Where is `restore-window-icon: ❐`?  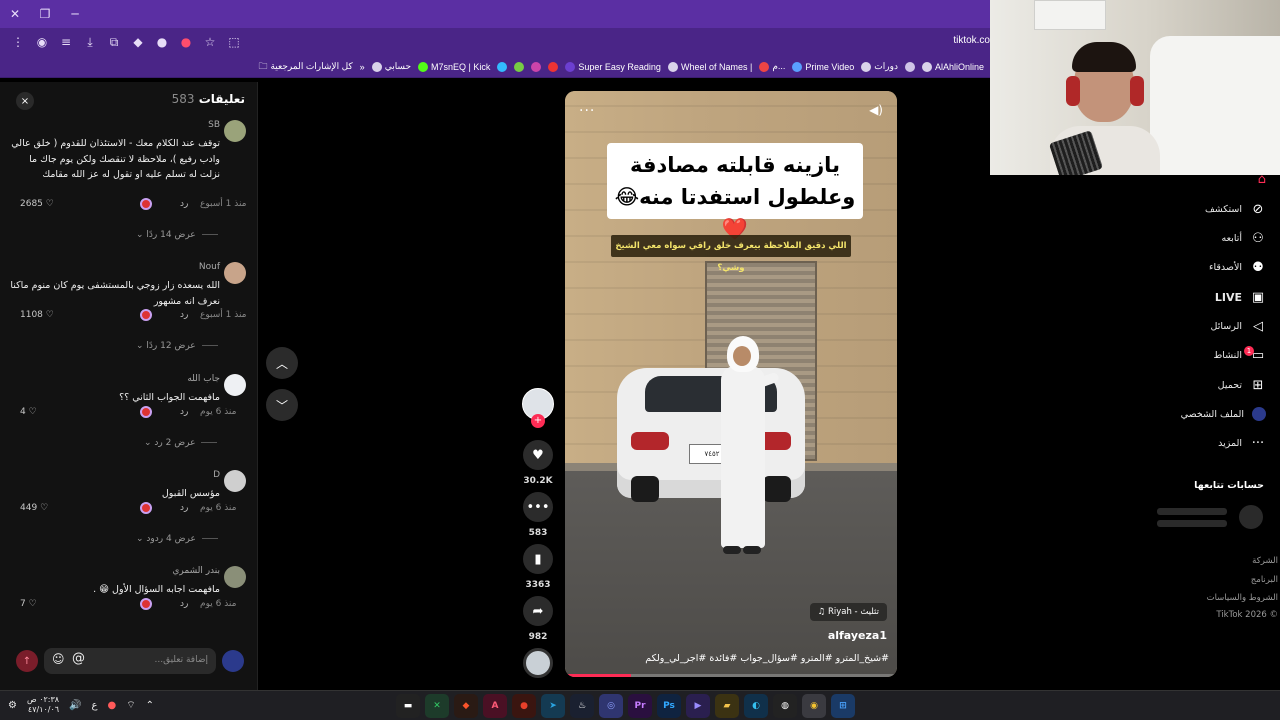 restore-window-icon: ❐ is located at coordinates (45, 14).